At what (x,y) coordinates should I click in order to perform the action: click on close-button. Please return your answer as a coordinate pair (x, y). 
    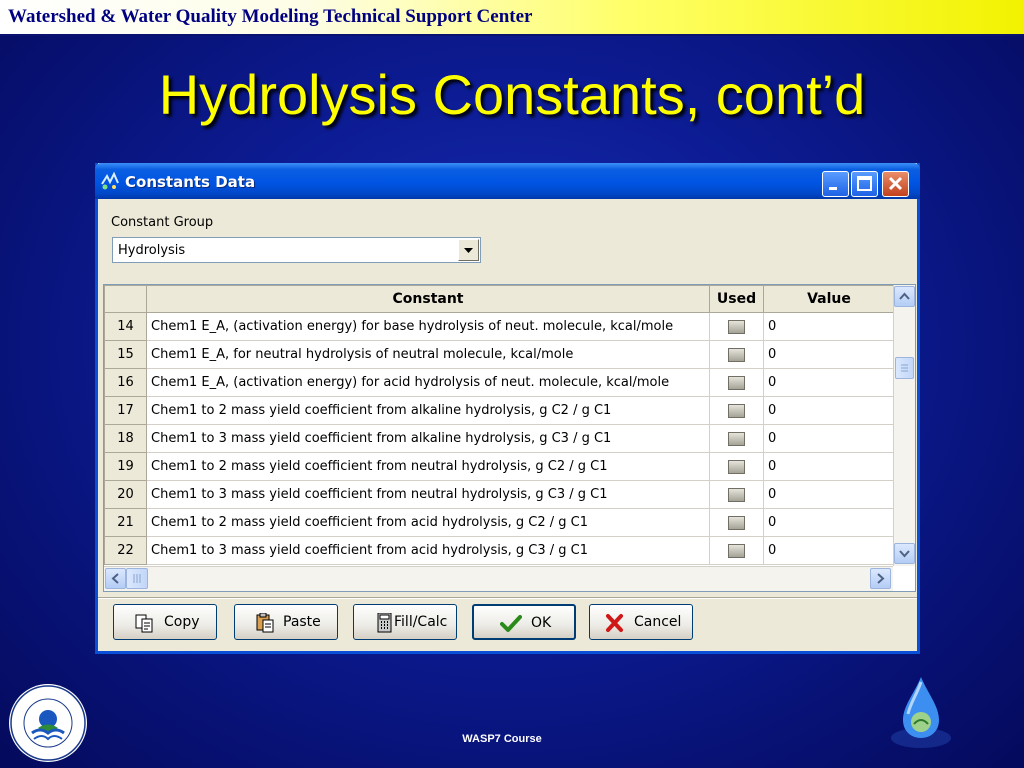
    Looking at the image, I should click on (895, 184).